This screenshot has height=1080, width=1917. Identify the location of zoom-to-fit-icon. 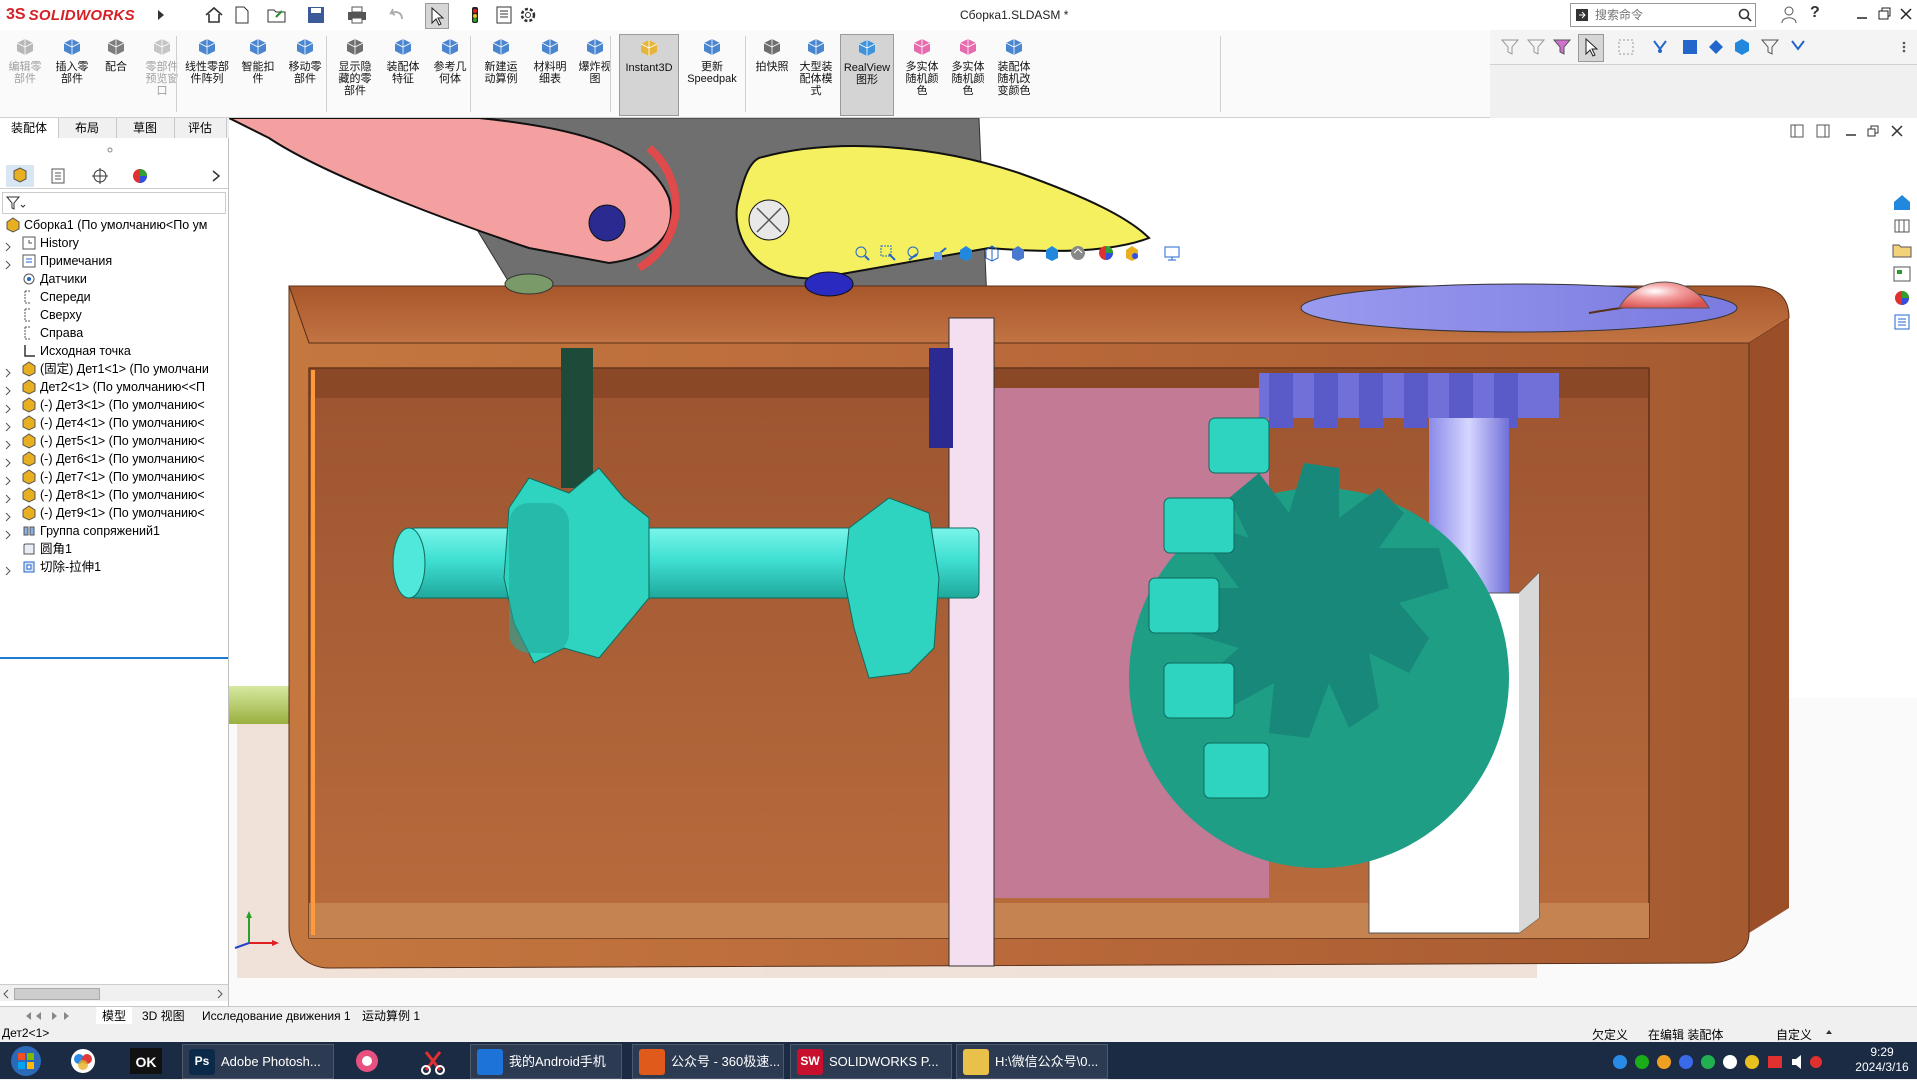
(862, 253).